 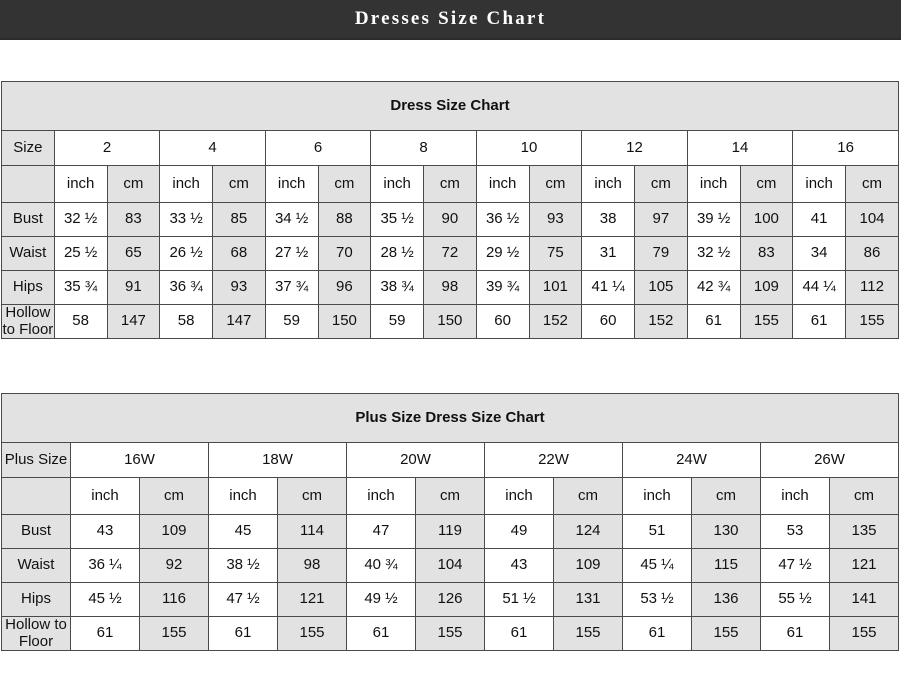 What do you see at coordinates (397, 219) in the screenshot?
I see `cell-inch: 35 ½` at bounding box center [397, 219].